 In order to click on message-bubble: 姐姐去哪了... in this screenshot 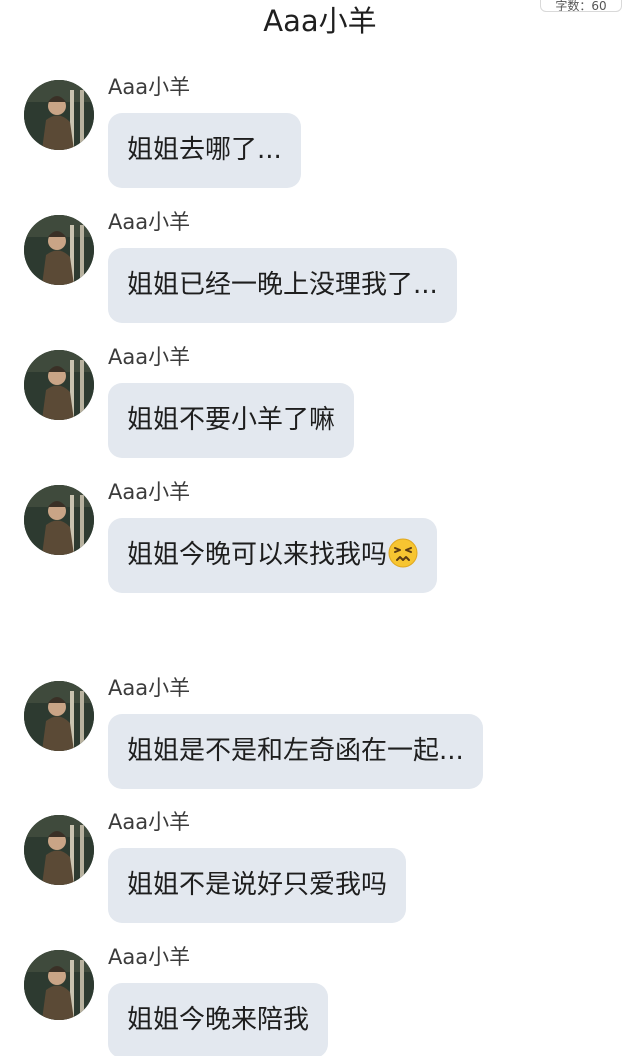, I will do `click(204, 150)`.